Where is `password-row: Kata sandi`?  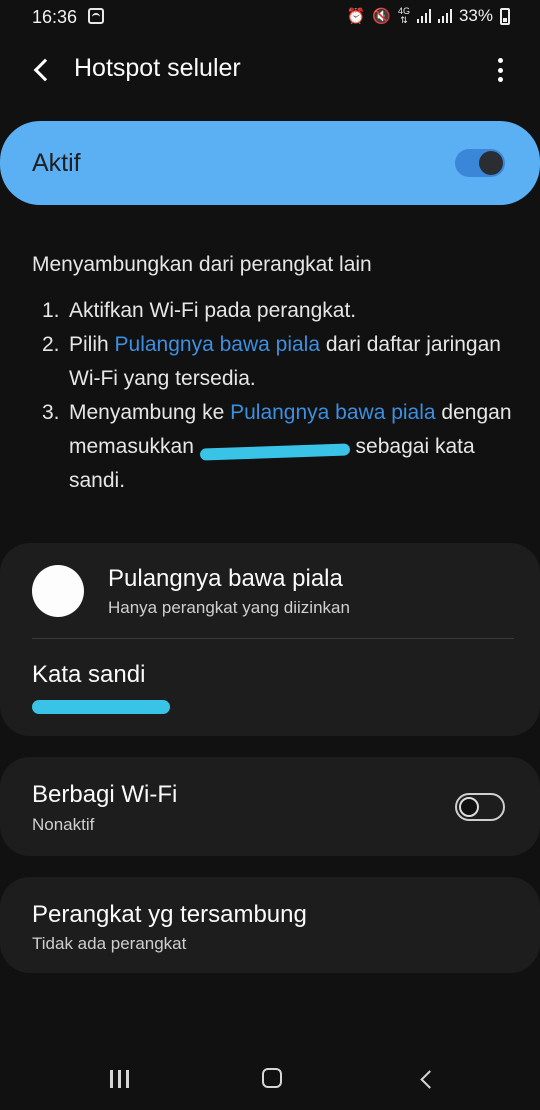 password-row: Kata sandi is located at coordinates (270, 687).